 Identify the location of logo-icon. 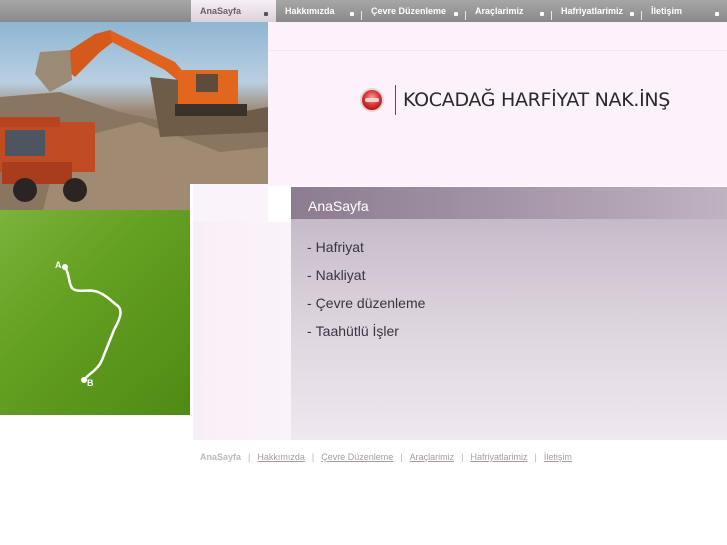
(372, 100).